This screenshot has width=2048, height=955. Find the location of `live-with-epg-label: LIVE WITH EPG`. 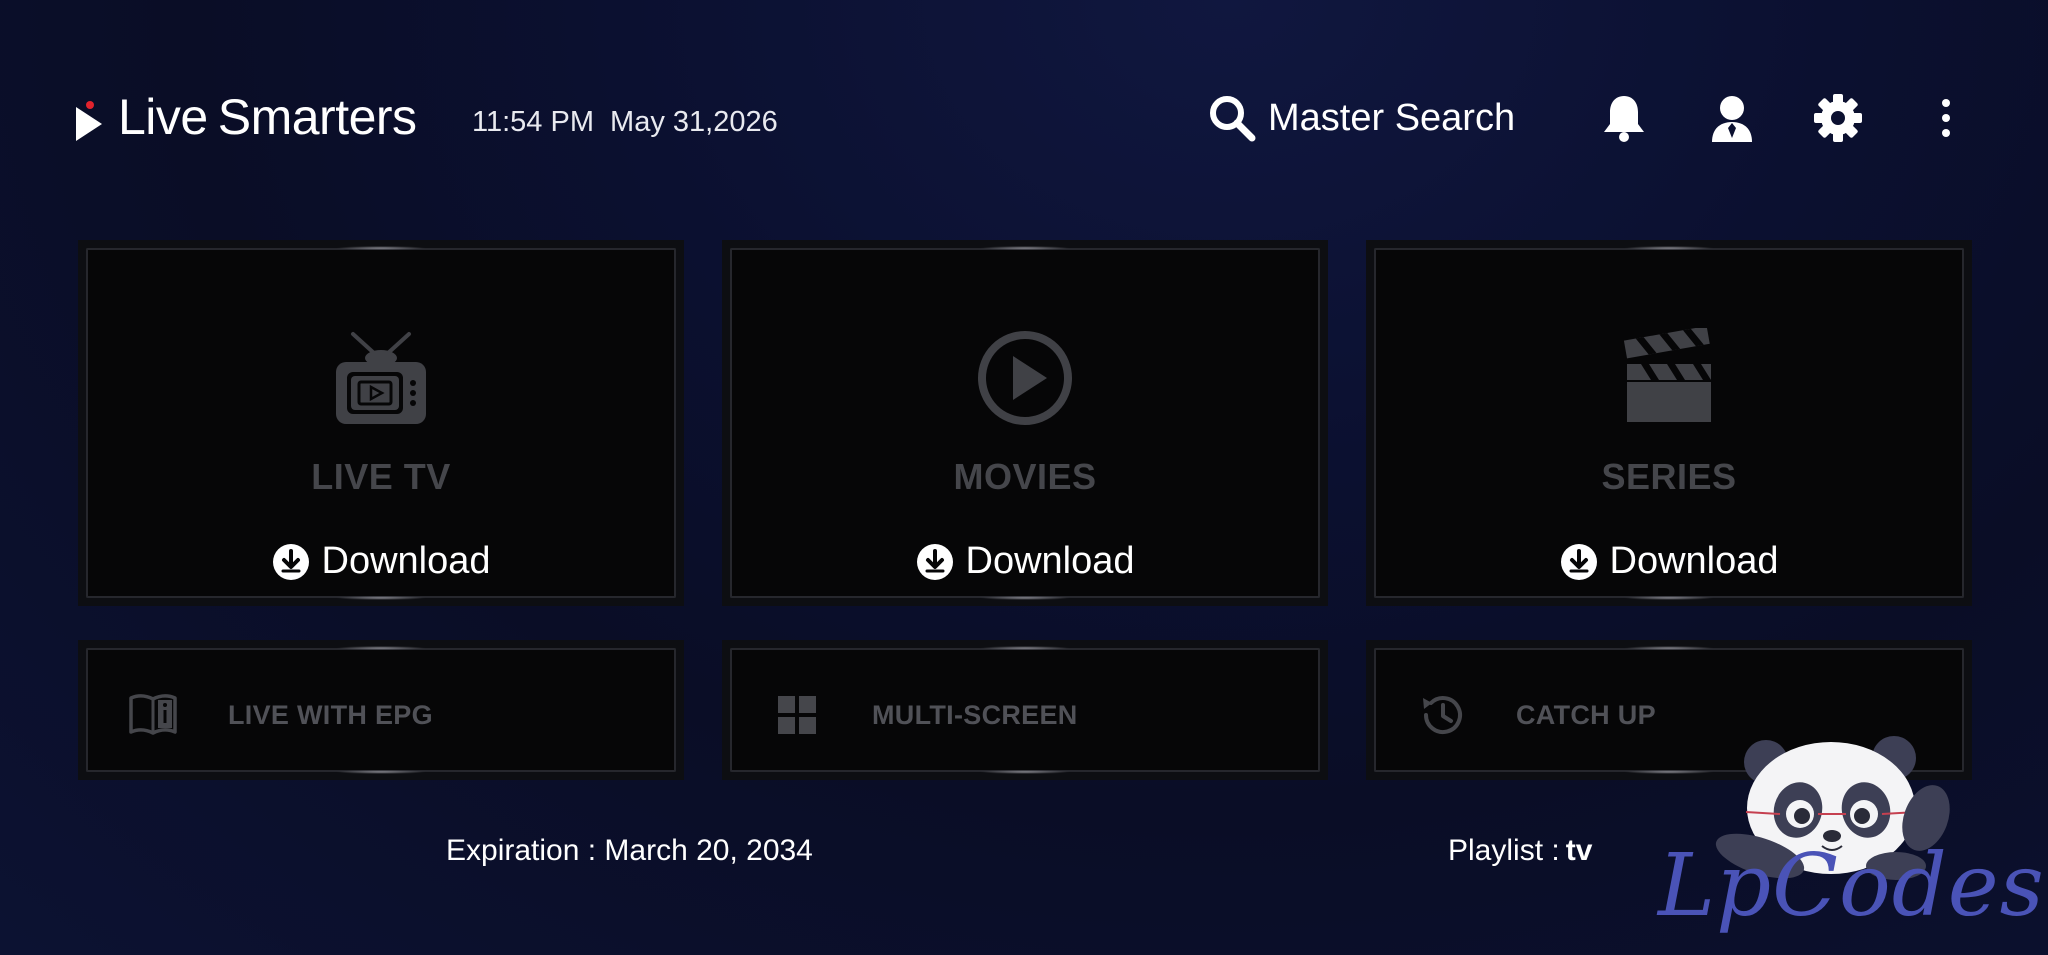

live-with-epg-label: LIVE WITH EPG is located at coordinates (330, 715).